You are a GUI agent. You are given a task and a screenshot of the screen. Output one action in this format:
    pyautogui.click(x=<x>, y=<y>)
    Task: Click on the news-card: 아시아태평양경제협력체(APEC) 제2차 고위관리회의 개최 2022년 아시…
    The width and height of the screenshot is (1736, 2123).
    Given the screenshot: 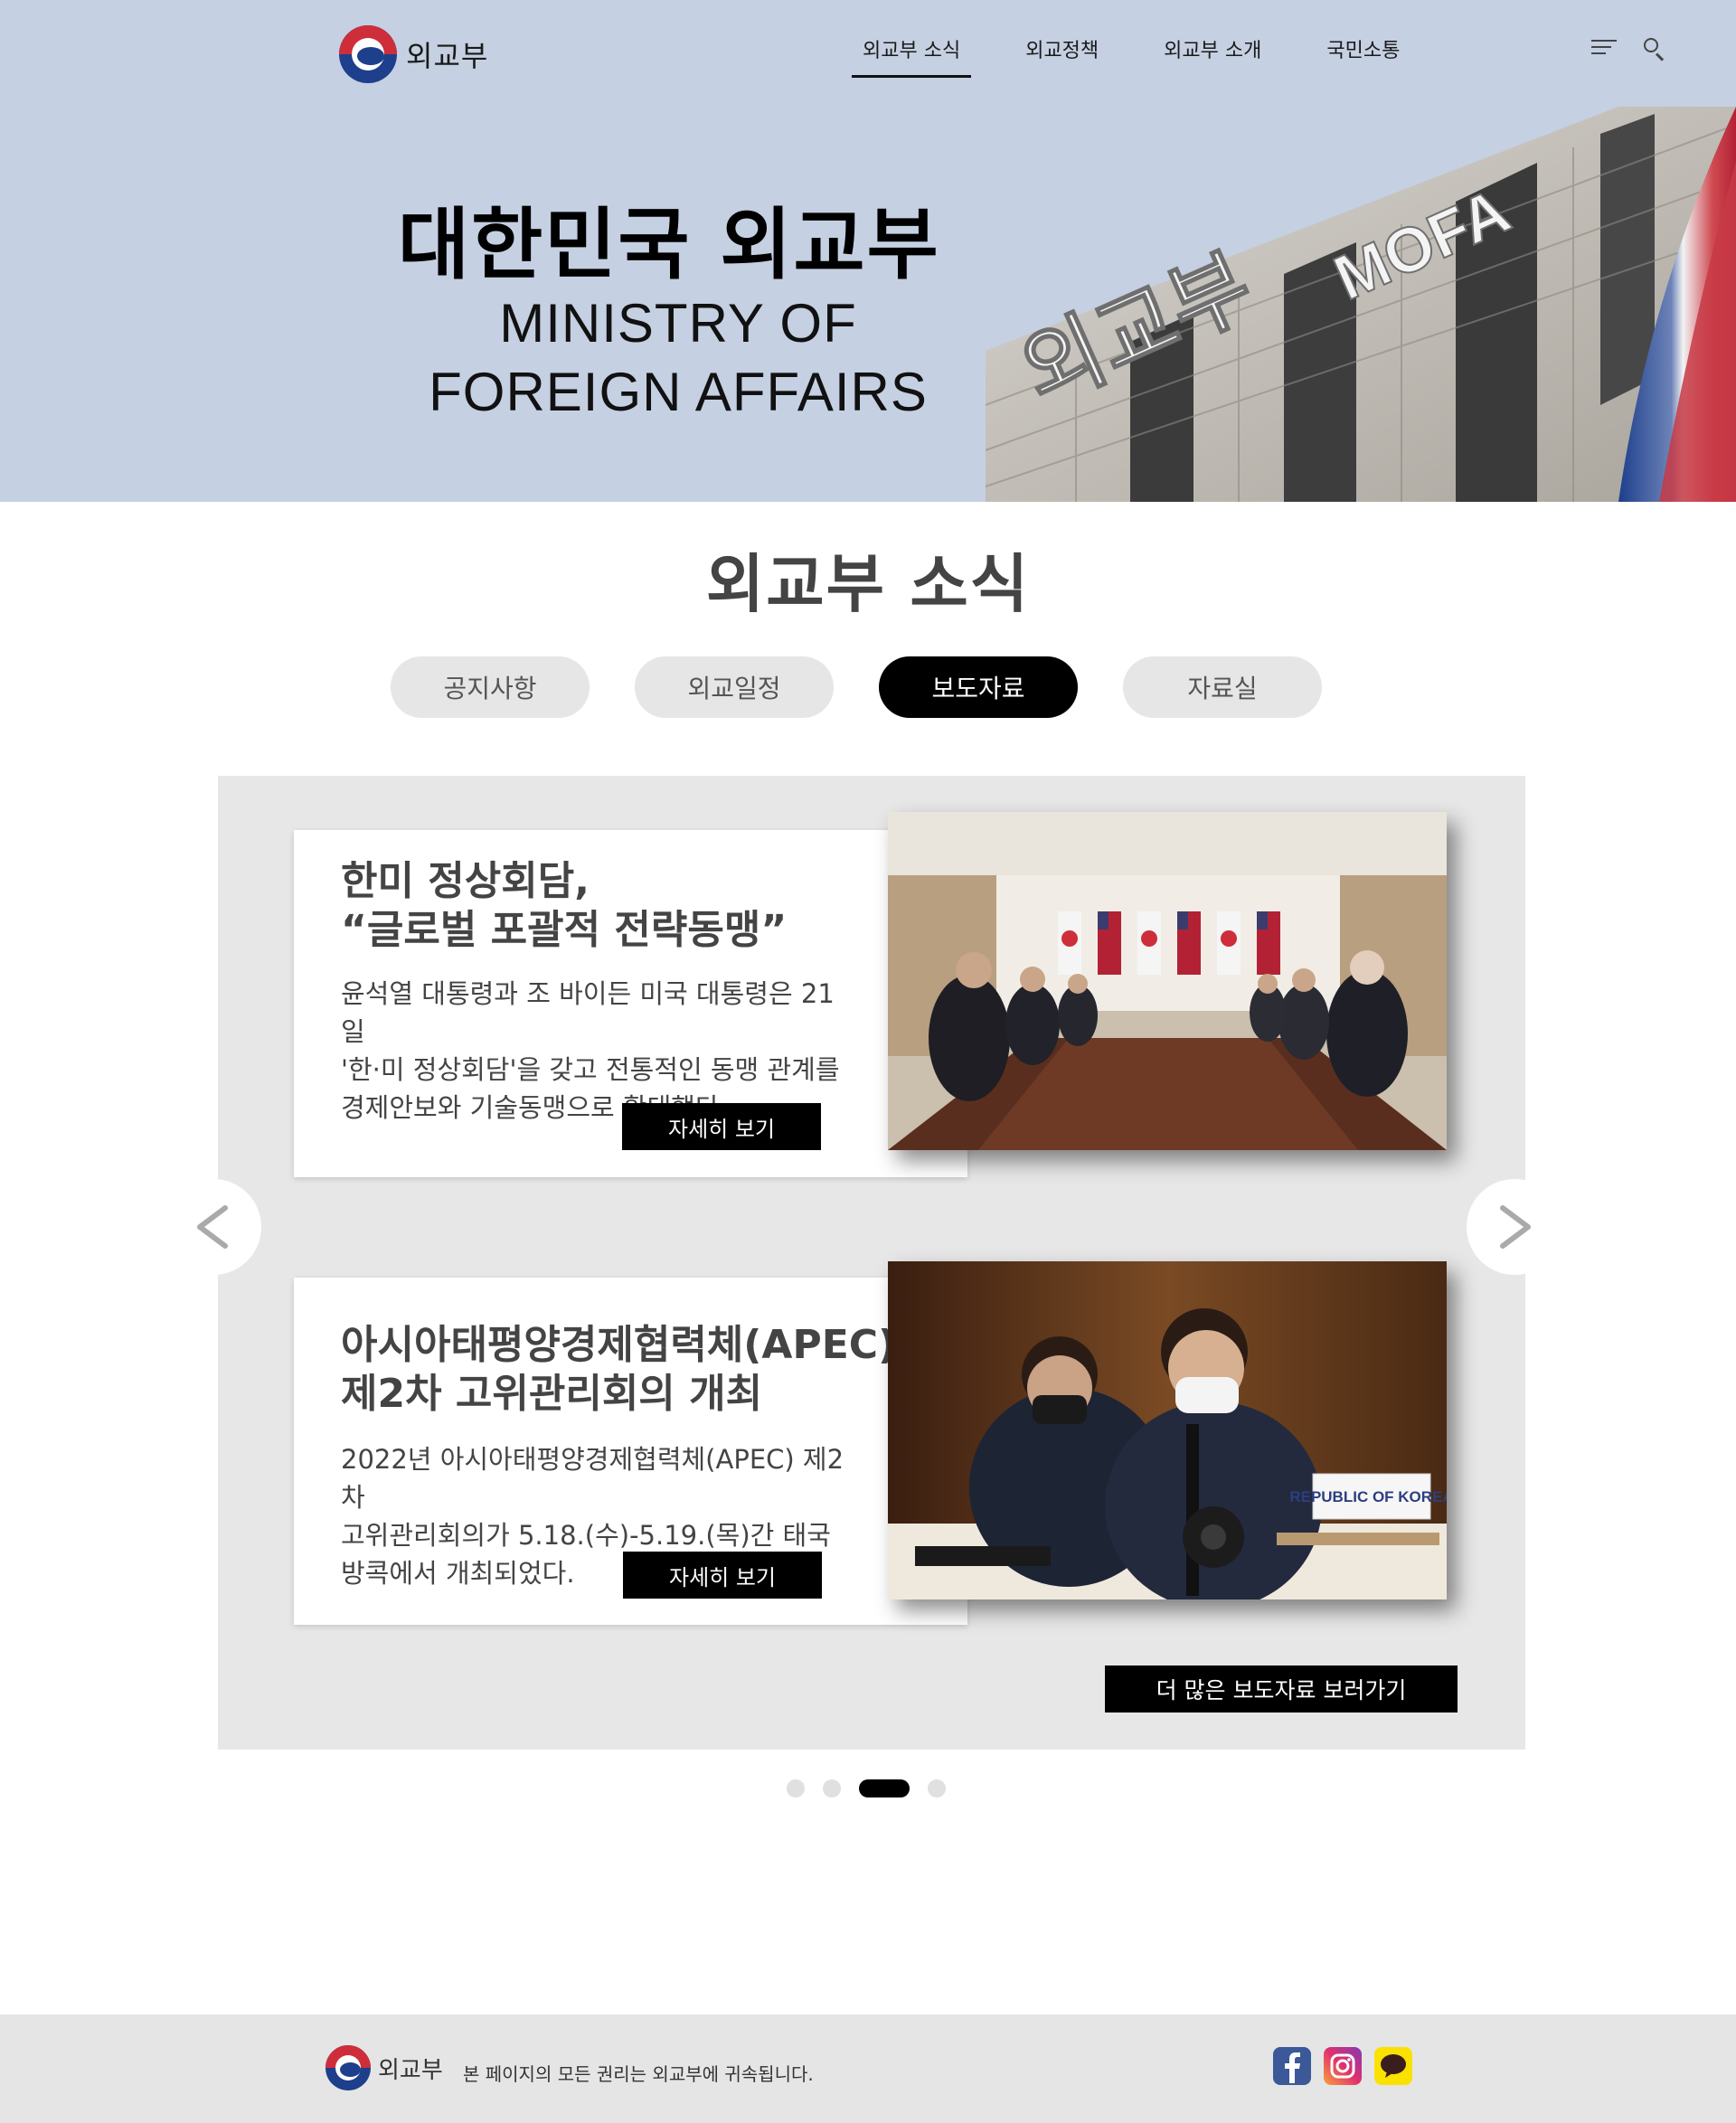 What is the action you would take?
    pyautogui.click(x=631, y=1451)
    